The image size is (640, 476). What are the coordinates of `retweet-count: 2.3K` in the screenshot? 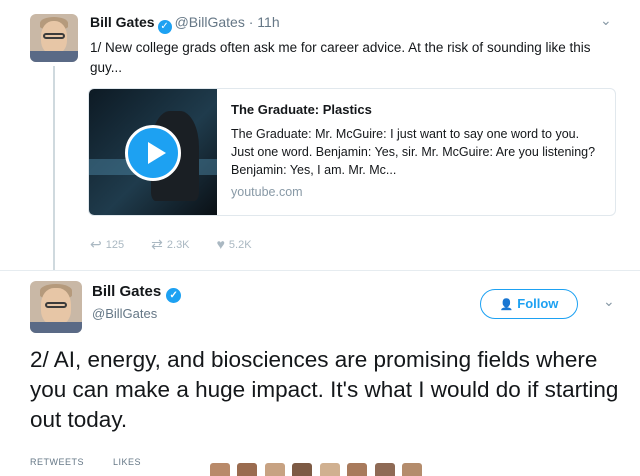 It's located at (178, 245).